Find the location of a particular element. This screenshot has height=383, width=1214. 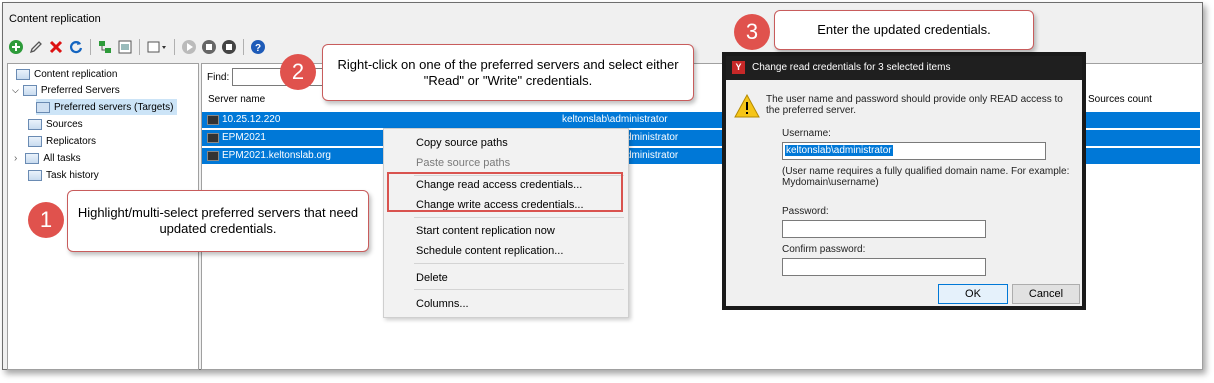

tree-item-replicators: Replicators is located at coordinates (62, 141).